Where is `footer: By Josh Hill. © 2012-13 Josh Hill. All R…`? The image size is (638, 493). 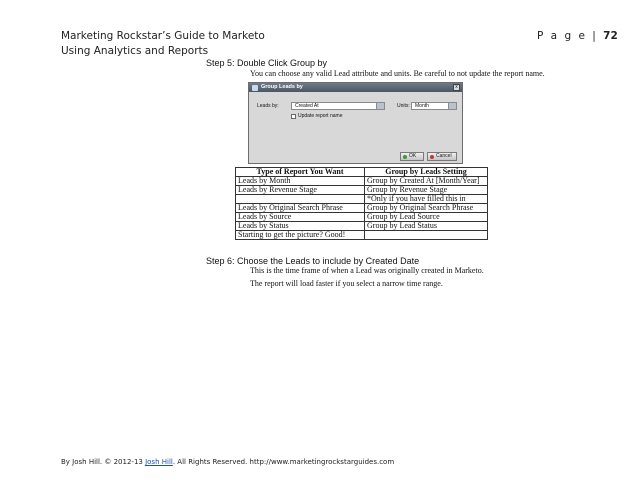 footer: By Josh Hill. © 2012-13 Josh Hill. All R… is located at coordinates (227, 462).